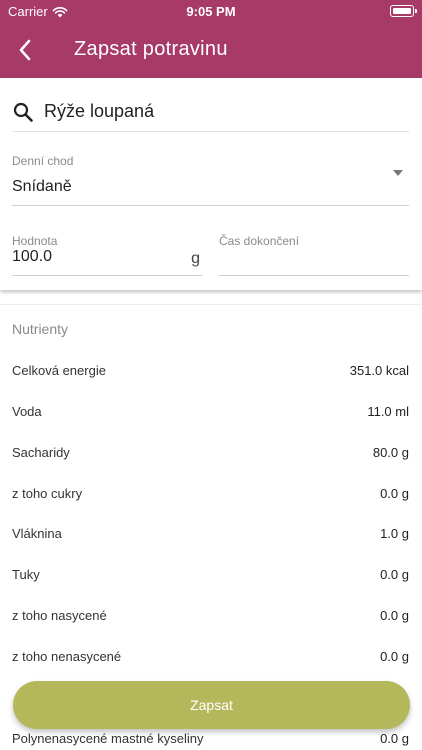 Image resolution: width=422 pixels, height=750 pixels. What do you see at coordinates (211, 705) in the screenshot?
I see `submit-button: Zapsat` at bounding box center [211, 705].